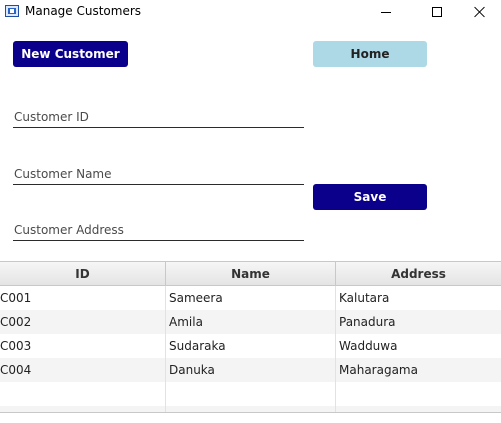 The width and height of the screenshot is (501, 423). I want to click on cell-address: Kalutara, so click(364, 298).